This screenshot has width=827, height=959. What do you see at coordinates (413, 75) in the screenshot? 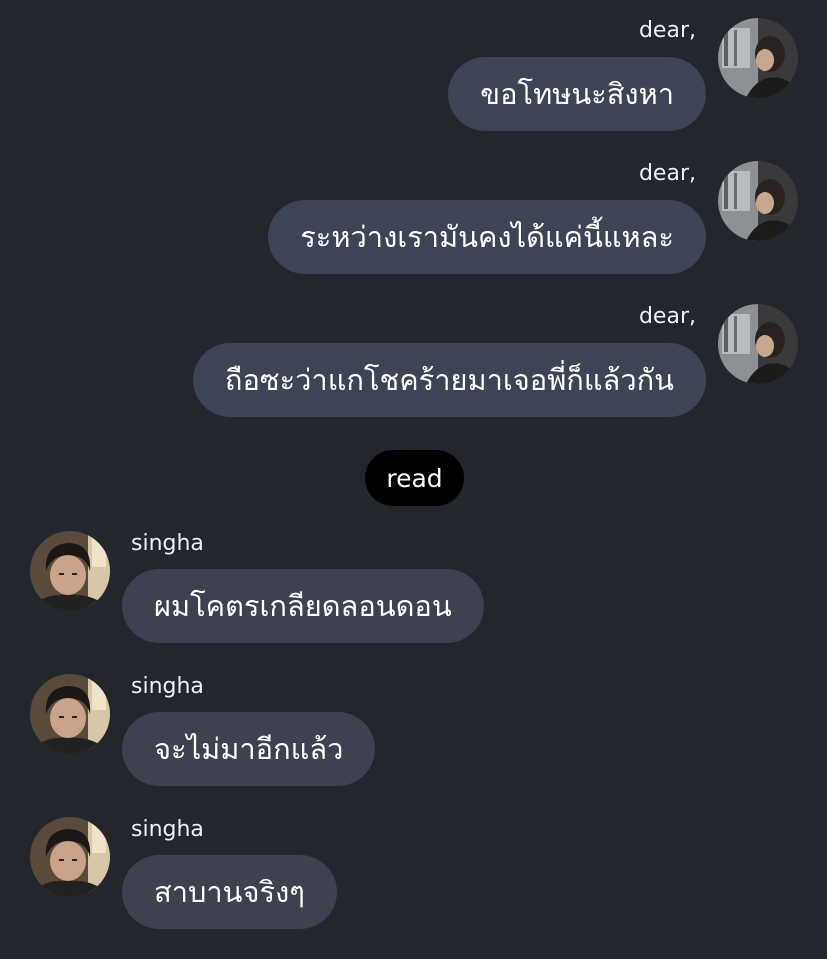
I see `message-outgoing: dear, ขอโทษนะสิงหา` at bounding box center [413, 75].